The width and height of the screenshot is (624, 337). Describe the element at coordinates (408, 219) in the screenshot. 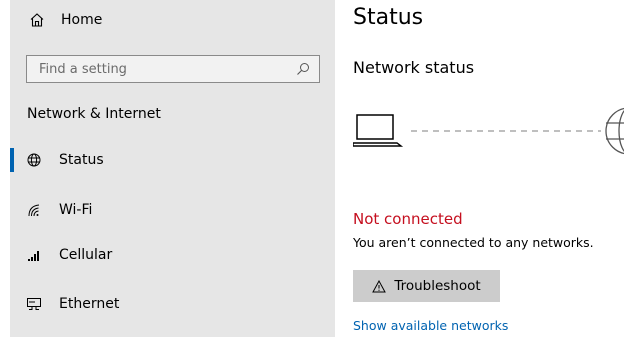

I see `connection-status: Not connected` at that location.